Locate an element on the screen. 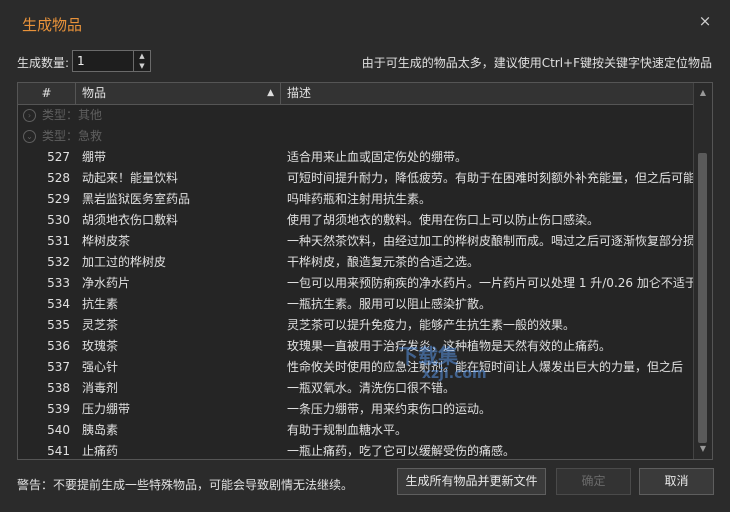 The image size is (730, 512). table-row: 535 灵芝茶 灵芝茶可以提升免疫力，能够产生抗生素一般的效果。 is located at coordinates (356, 325).